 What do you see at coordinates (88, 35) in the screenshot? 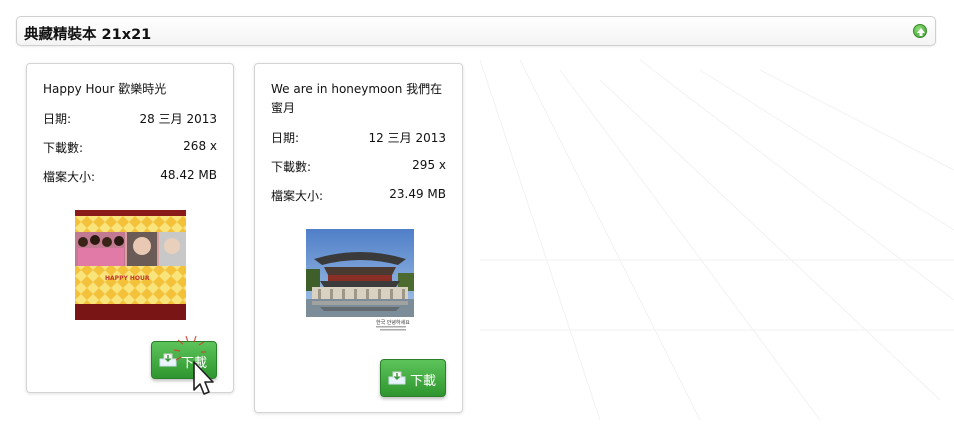
I see `section-title: 典藏精裝本 21x21` at bounding box center [88, 35].